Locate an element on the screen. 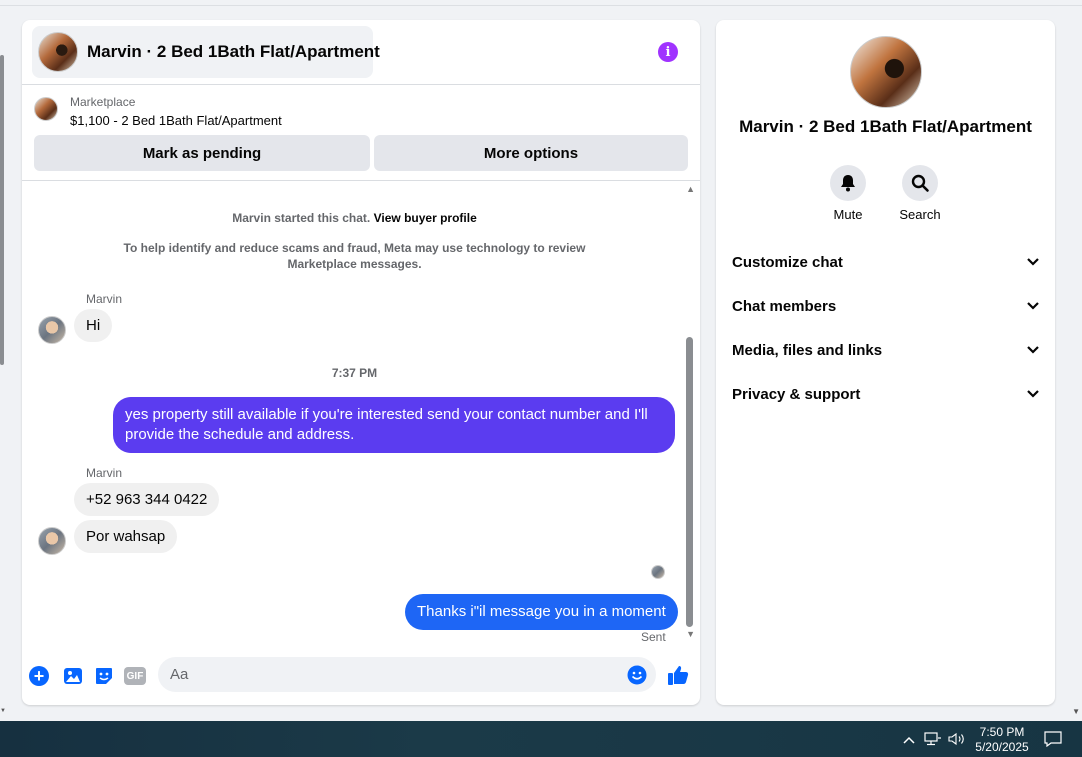  page-scrollbar is located at coordinates (2, 210).